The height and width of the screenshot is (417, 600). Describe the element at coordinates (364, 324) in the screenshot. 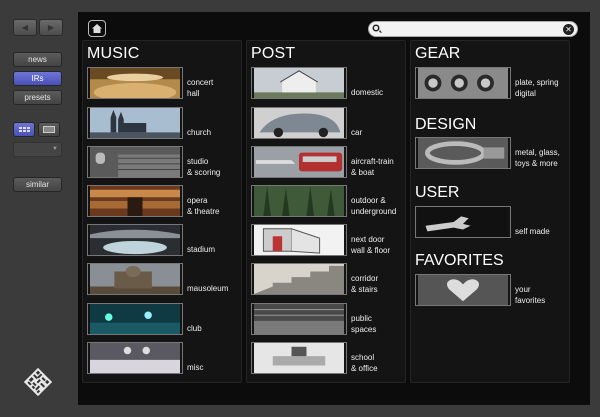

I see `public-spaces-label: public spaces` at that location.